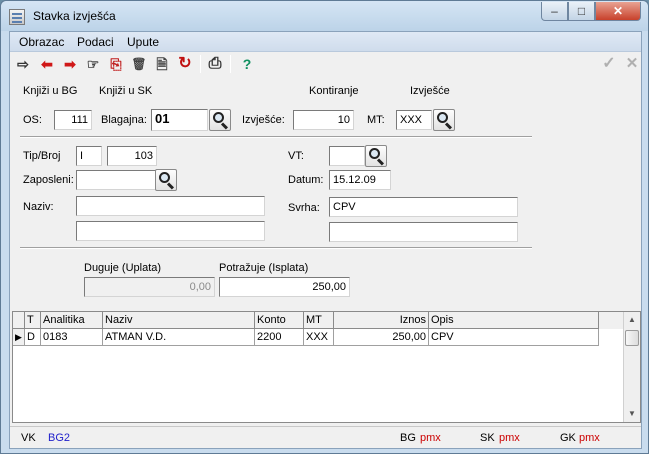 This screenshot has height=454, width=649. Describe the element at coordinates (509, 438) in the screenshot. I see `status-sk-value: pmx` at that location.